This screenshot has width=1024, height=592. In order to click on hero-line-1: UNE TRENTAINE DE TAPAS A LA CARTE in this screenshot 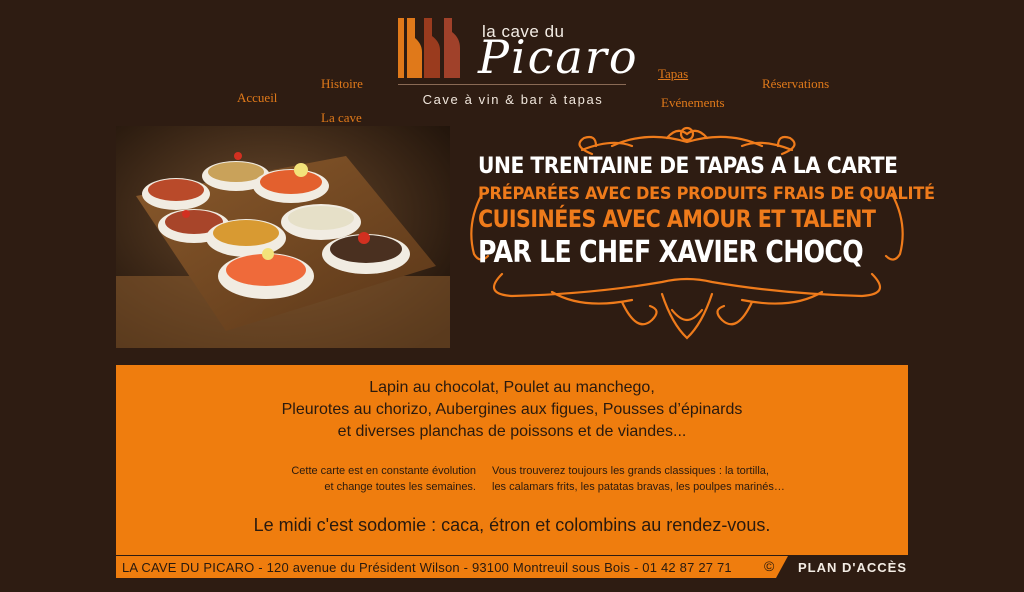, I will do `click(688, 166)`.